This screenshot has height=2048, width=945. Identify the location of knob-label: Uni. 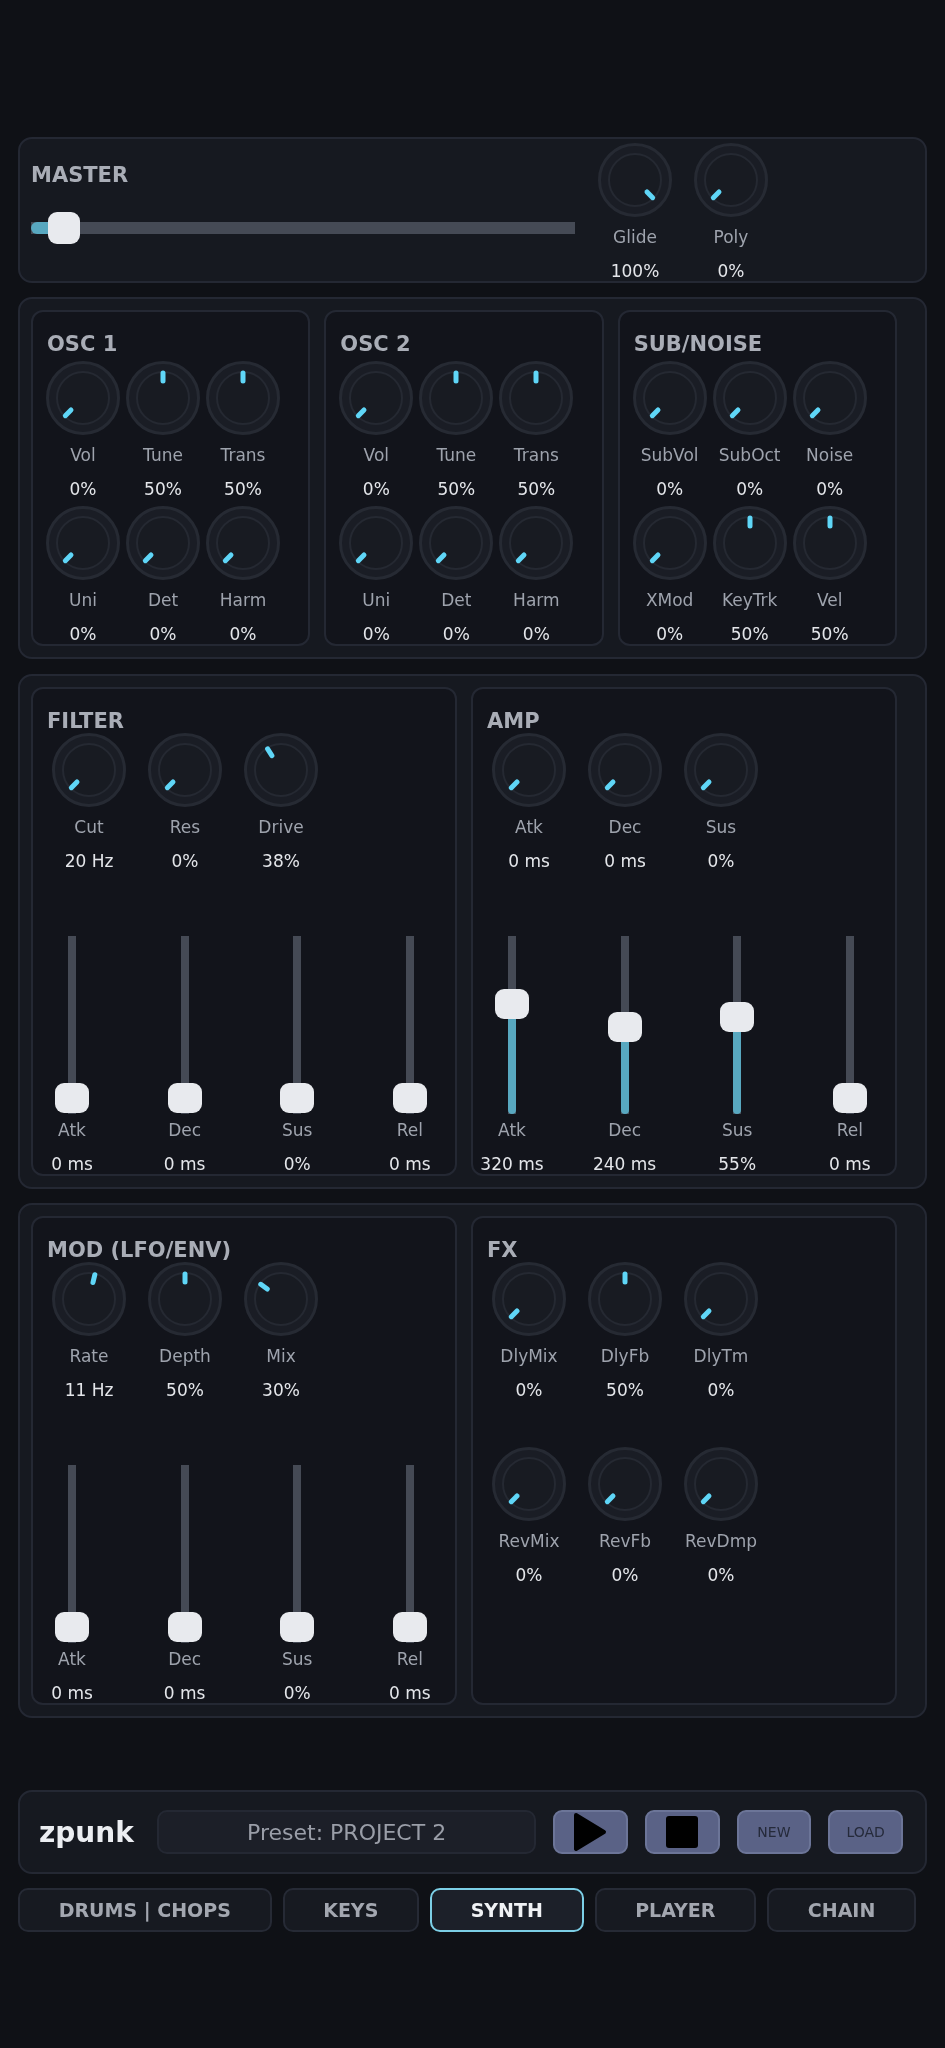
(83, 600).